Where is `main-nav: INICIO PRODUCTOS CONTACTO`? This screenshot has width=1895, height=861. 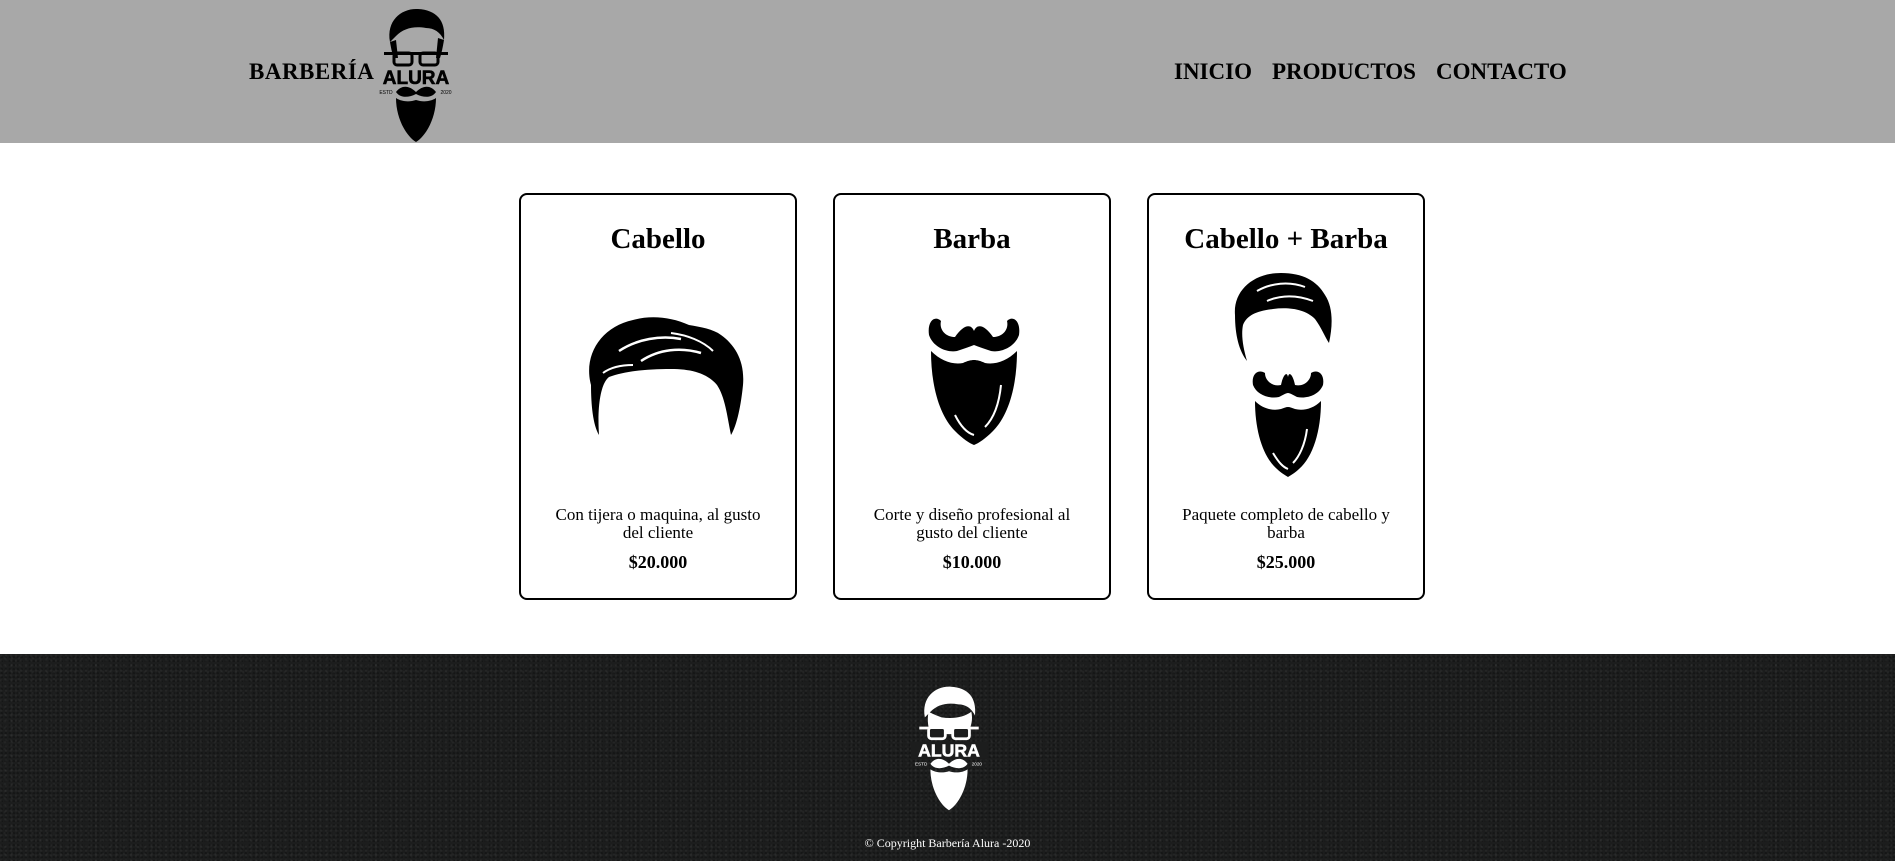 main-nav: INICIO PRODUCTOS CONTACTO is located at coordinates (1370, 72).